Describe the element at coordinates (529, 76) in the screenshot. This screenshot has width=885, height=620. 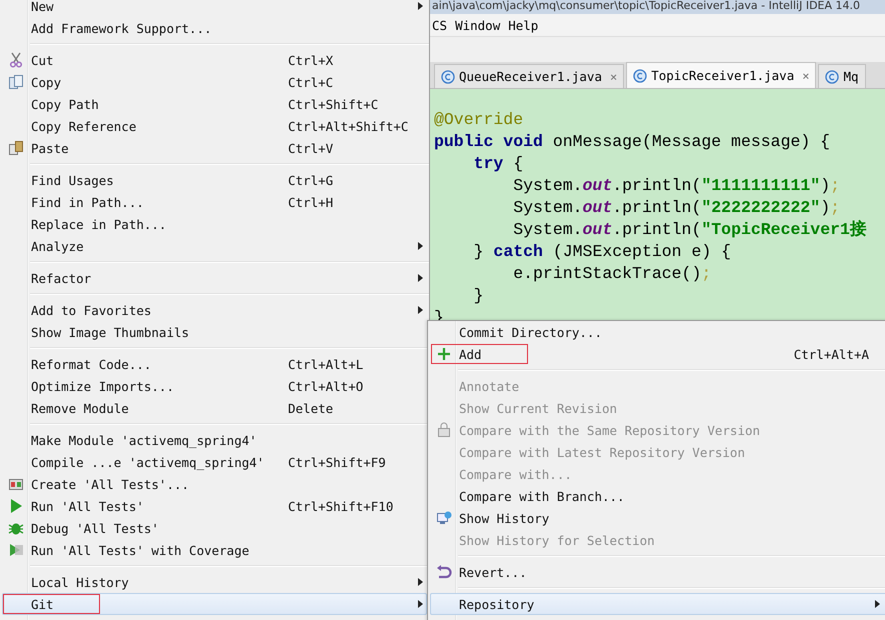
I see `editor-tab: QueueReceiver1.java ×` at that location.